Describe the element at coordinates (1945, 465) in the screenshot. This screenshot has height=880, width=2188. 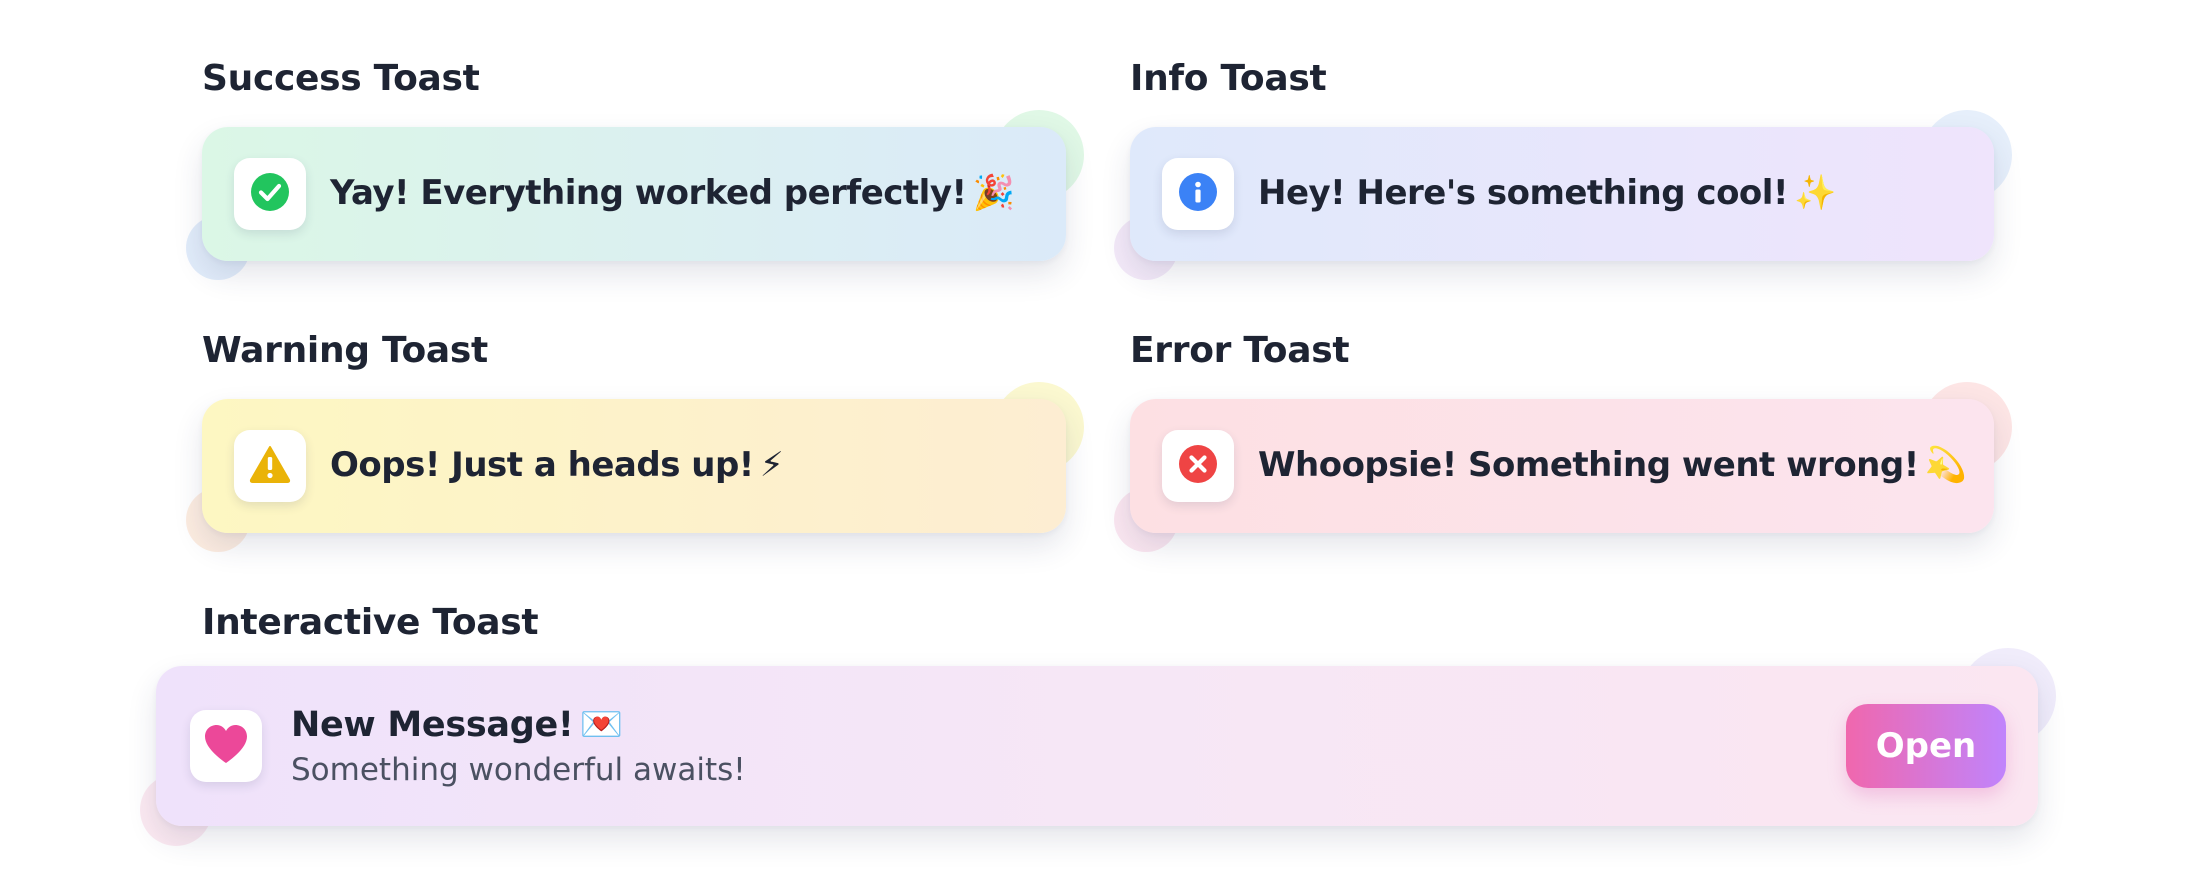
I see `dizzy-emoji: 💫` at that location.